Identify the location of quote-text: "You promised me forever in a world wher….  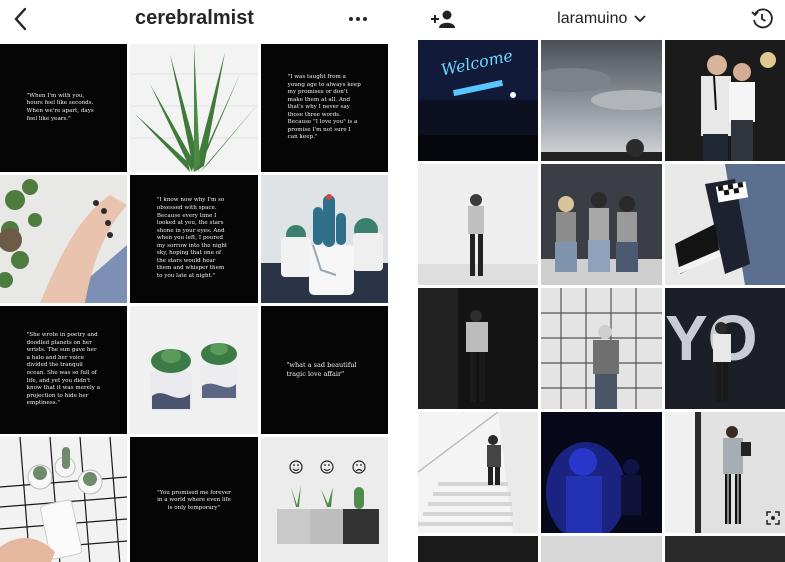
(194, 500).